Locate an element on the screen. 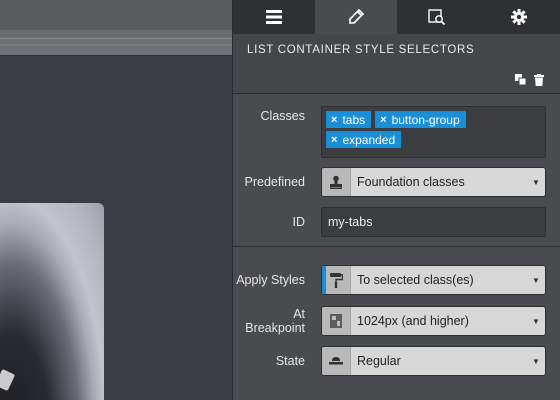  predefined-value: Foundation classes is located at coordinates (411, 182).